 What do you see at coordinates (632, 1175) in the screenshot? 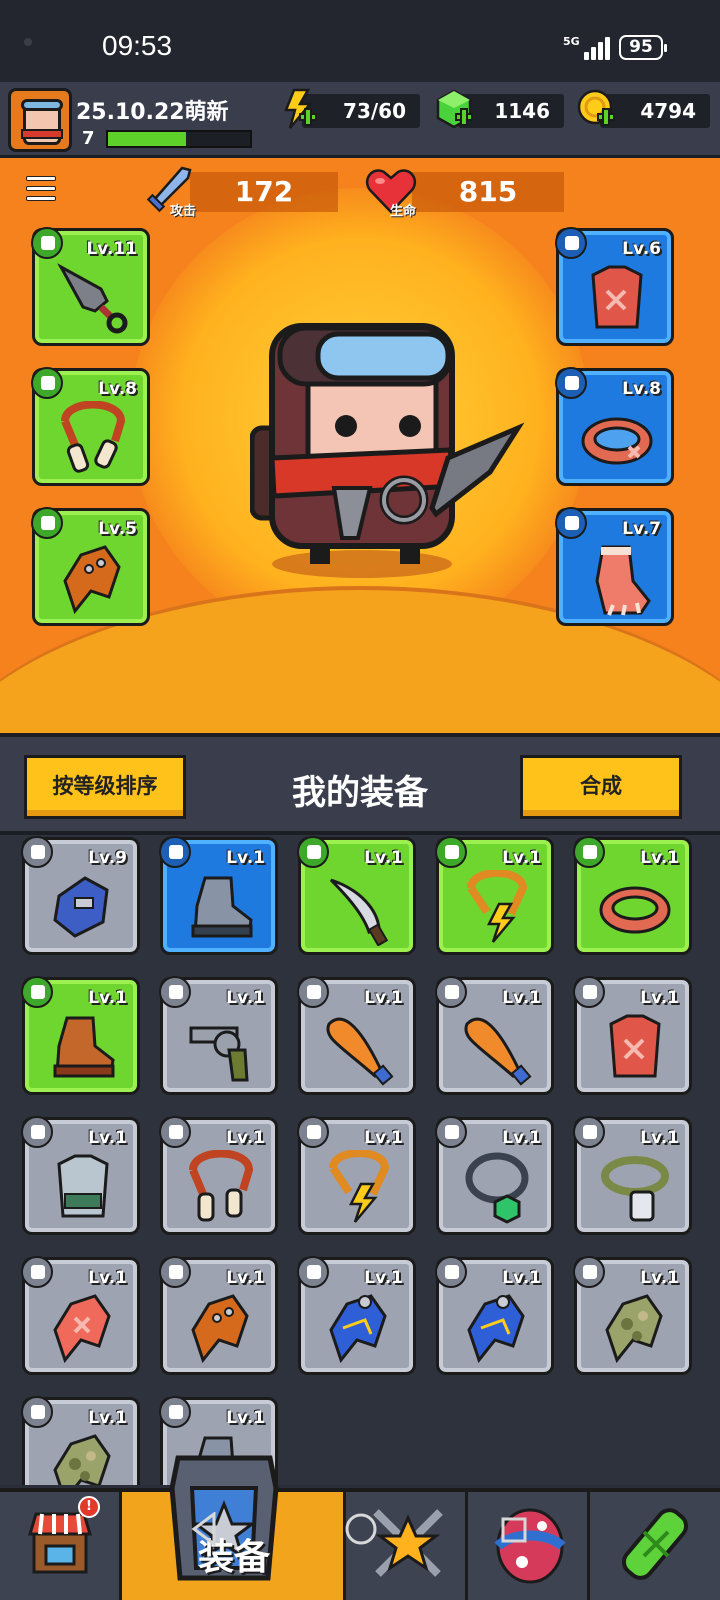
I see `inventory-item-dog-tag: Lv.1` at bounding box center [632, 1175].